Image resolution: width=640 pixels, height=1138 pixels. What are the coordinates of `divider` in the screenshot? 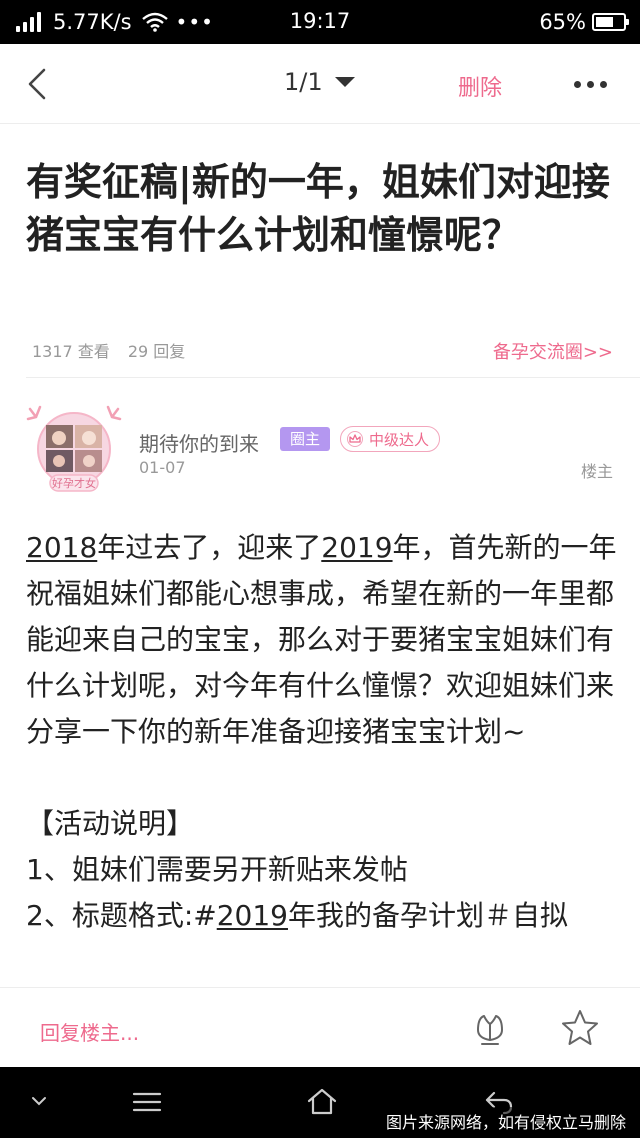 It's located at (333, 377).